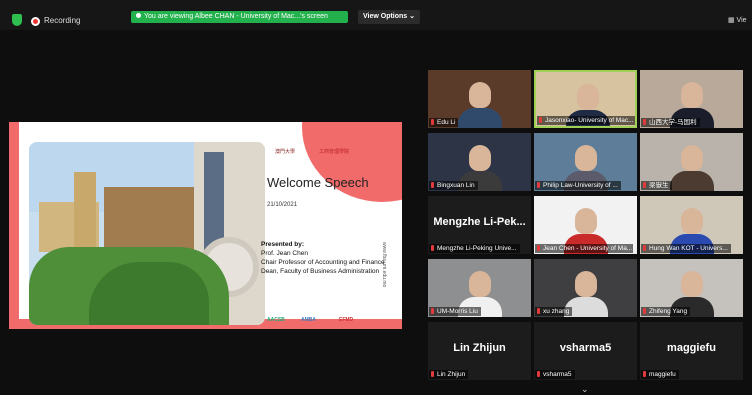 This screenshot has height=395, width=752. What do you see at coordinates (557, 374) in the screenshot?
I see `participant-name: vsharma5` at bounding box center [557, 374].